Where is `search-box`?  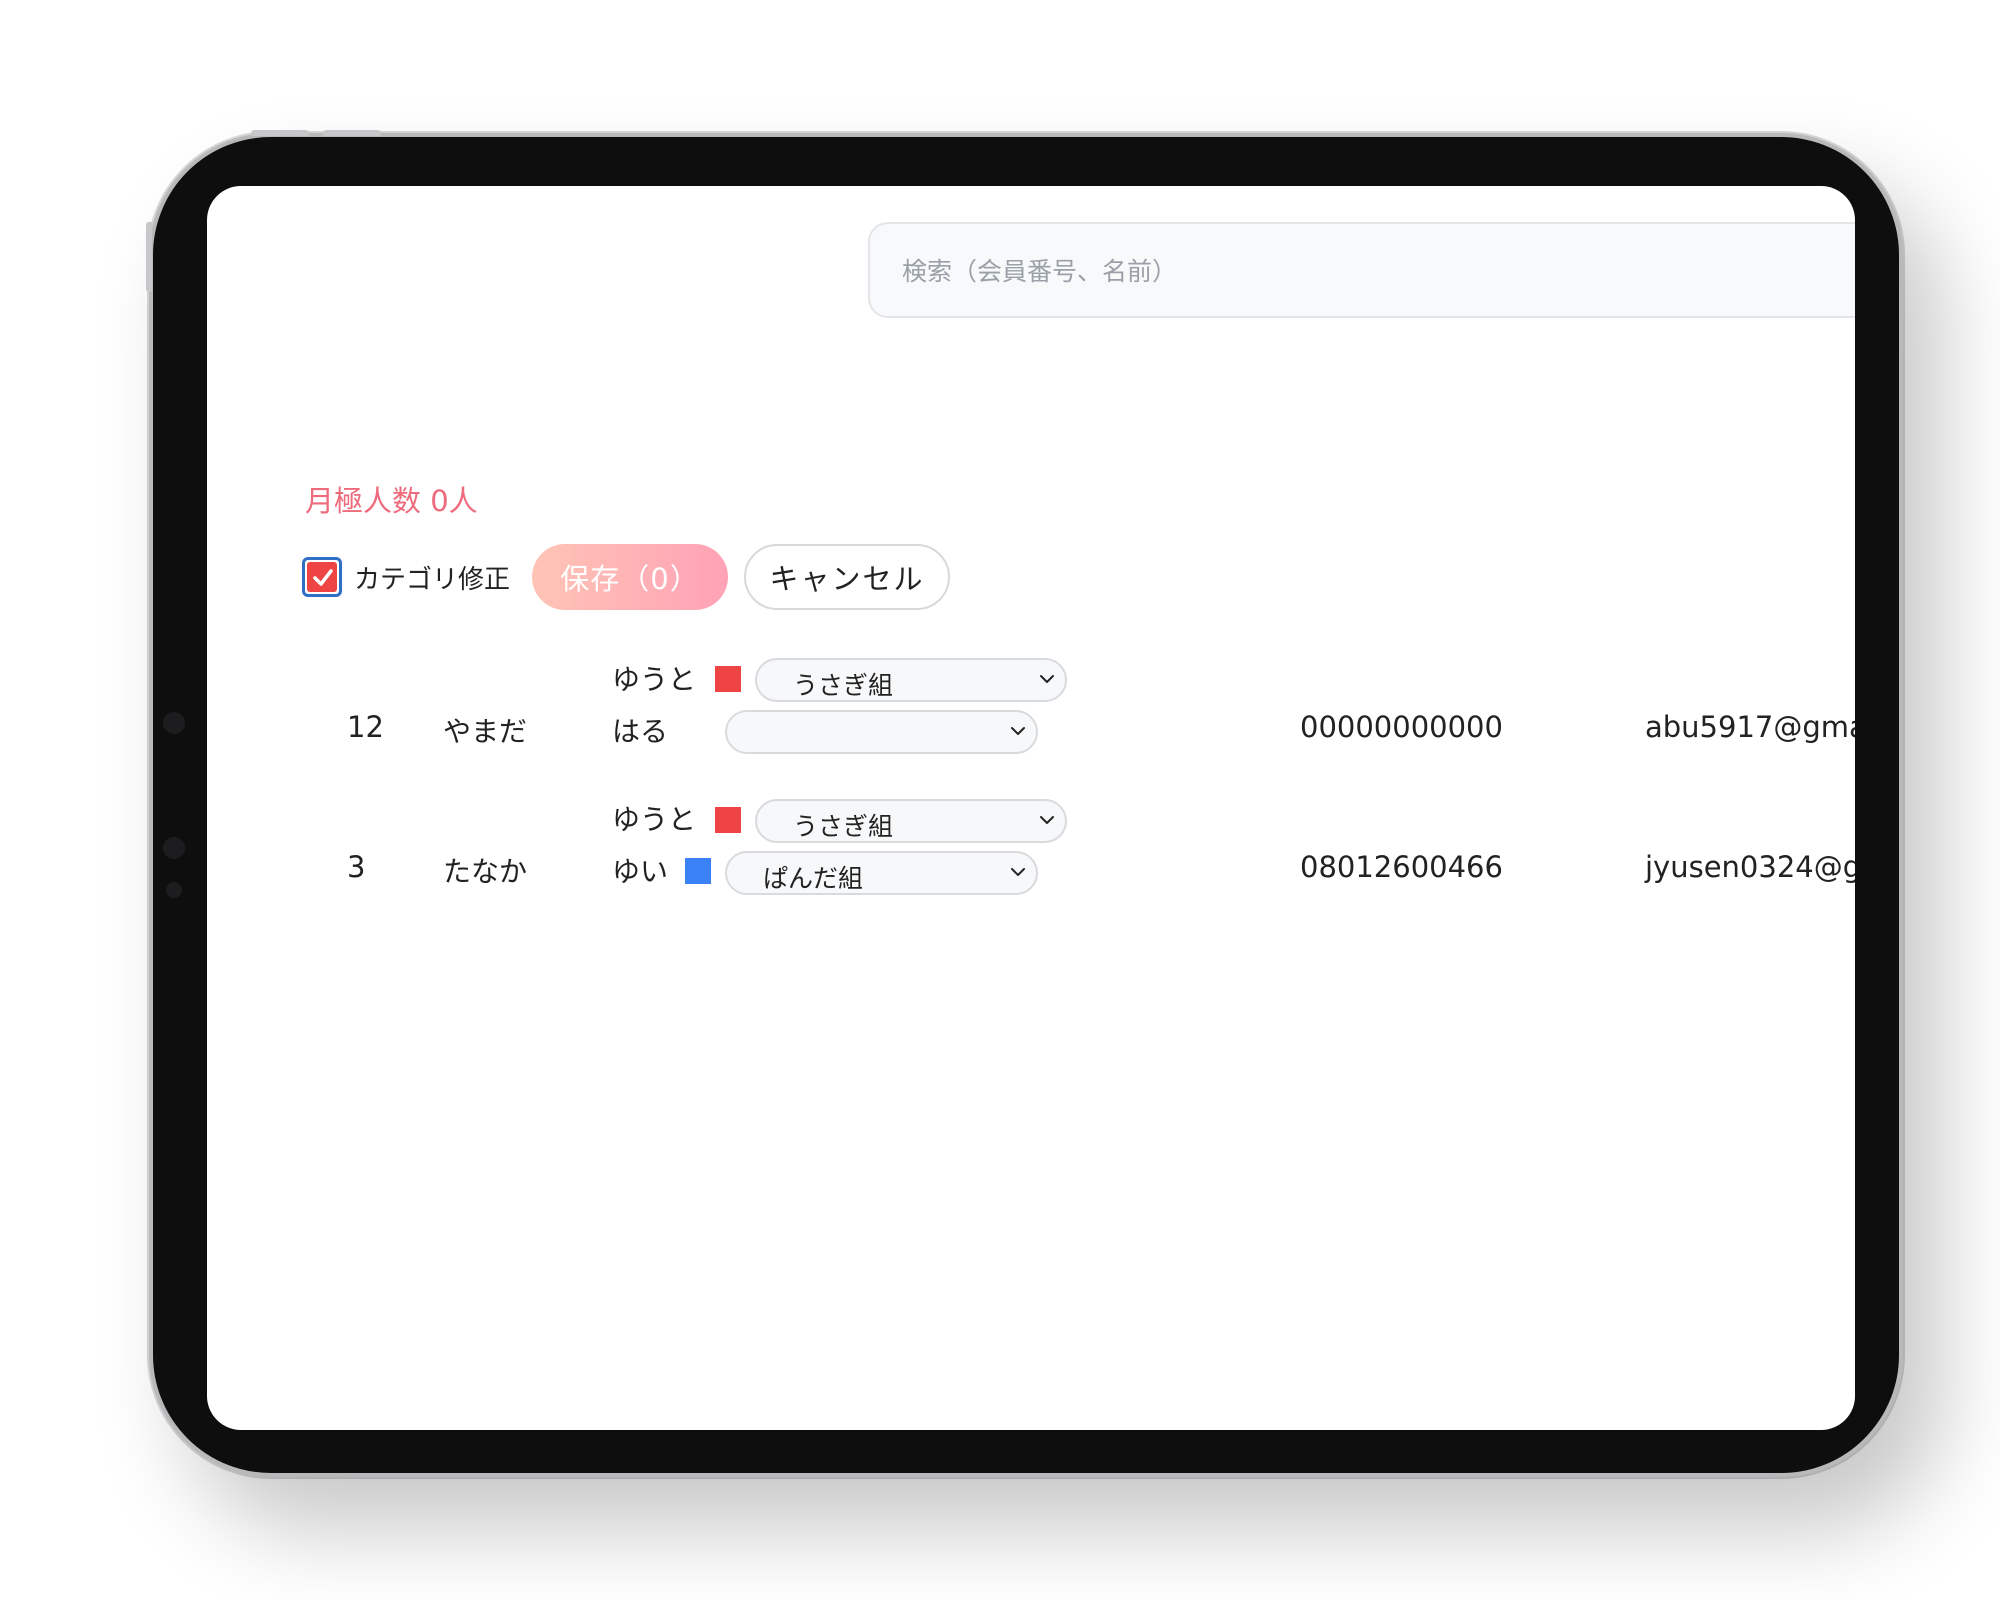
search-box is located at coordinates (1361, 270).